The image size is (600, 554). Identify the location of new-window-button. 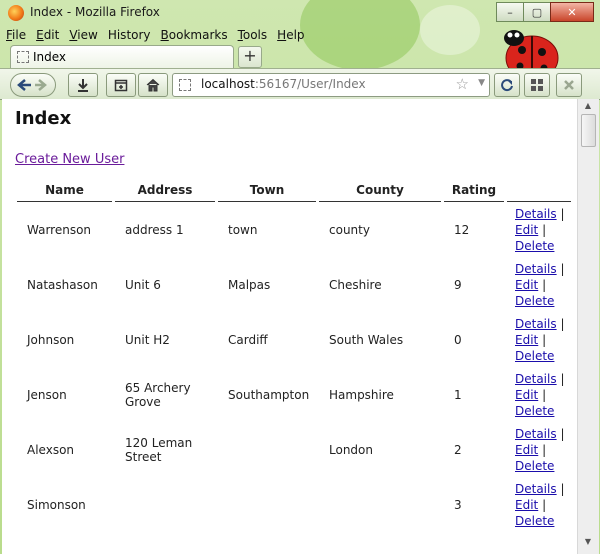
(121, 85).